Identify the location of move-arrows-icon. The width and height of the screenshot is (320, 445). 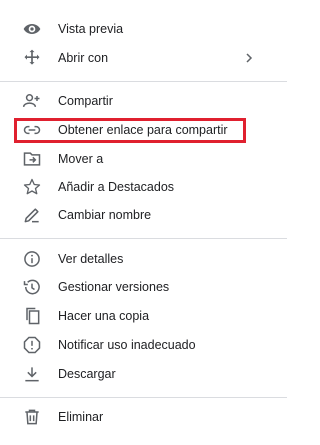
(32, 58).